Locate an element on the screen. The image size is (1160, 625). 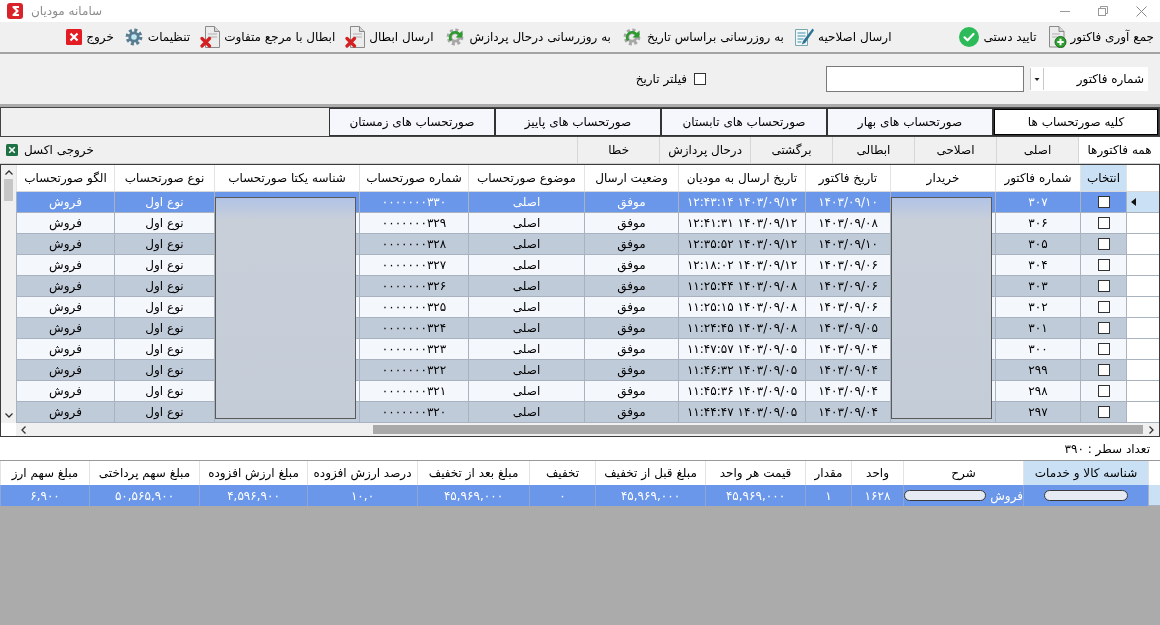
document-plus-icon is located at coordinates (1056, 37).